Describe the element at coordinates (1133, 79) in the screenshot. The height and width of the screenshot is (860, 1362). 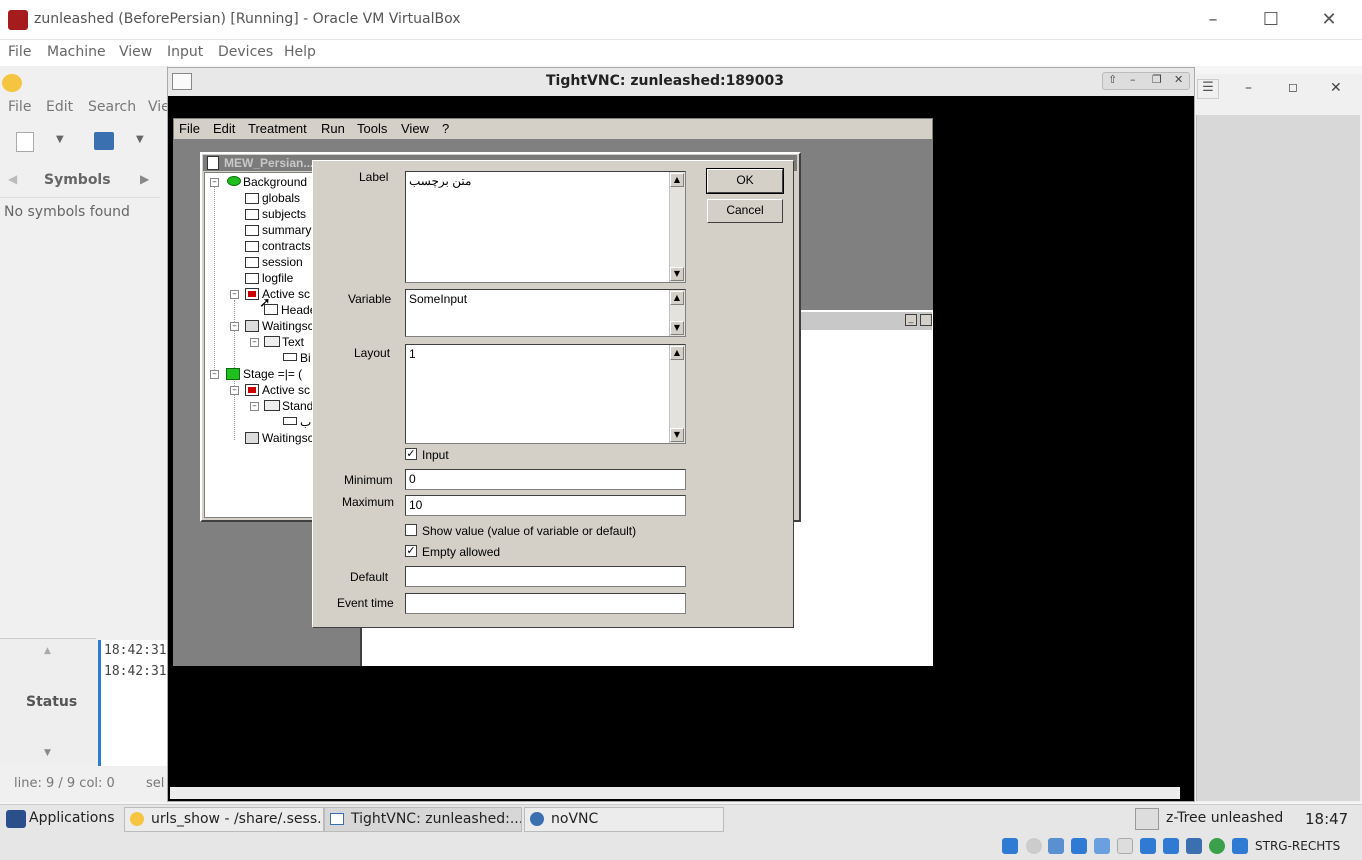
I see `vnc-minimize-icon: –` at that location.